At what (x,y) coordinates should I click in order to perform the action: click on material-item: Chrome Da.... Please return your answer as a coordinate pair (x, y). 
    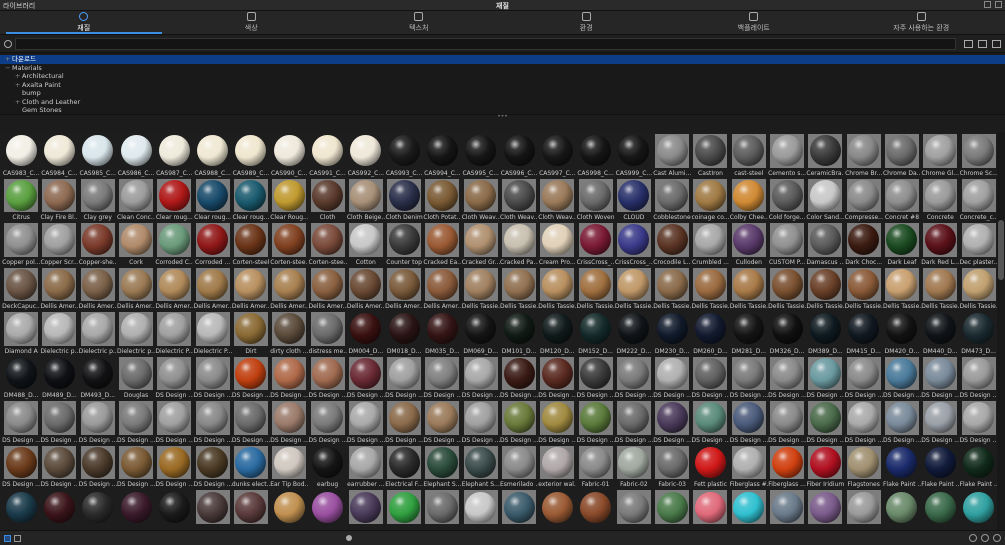
    Looking at the image, I should click on (902, 154).